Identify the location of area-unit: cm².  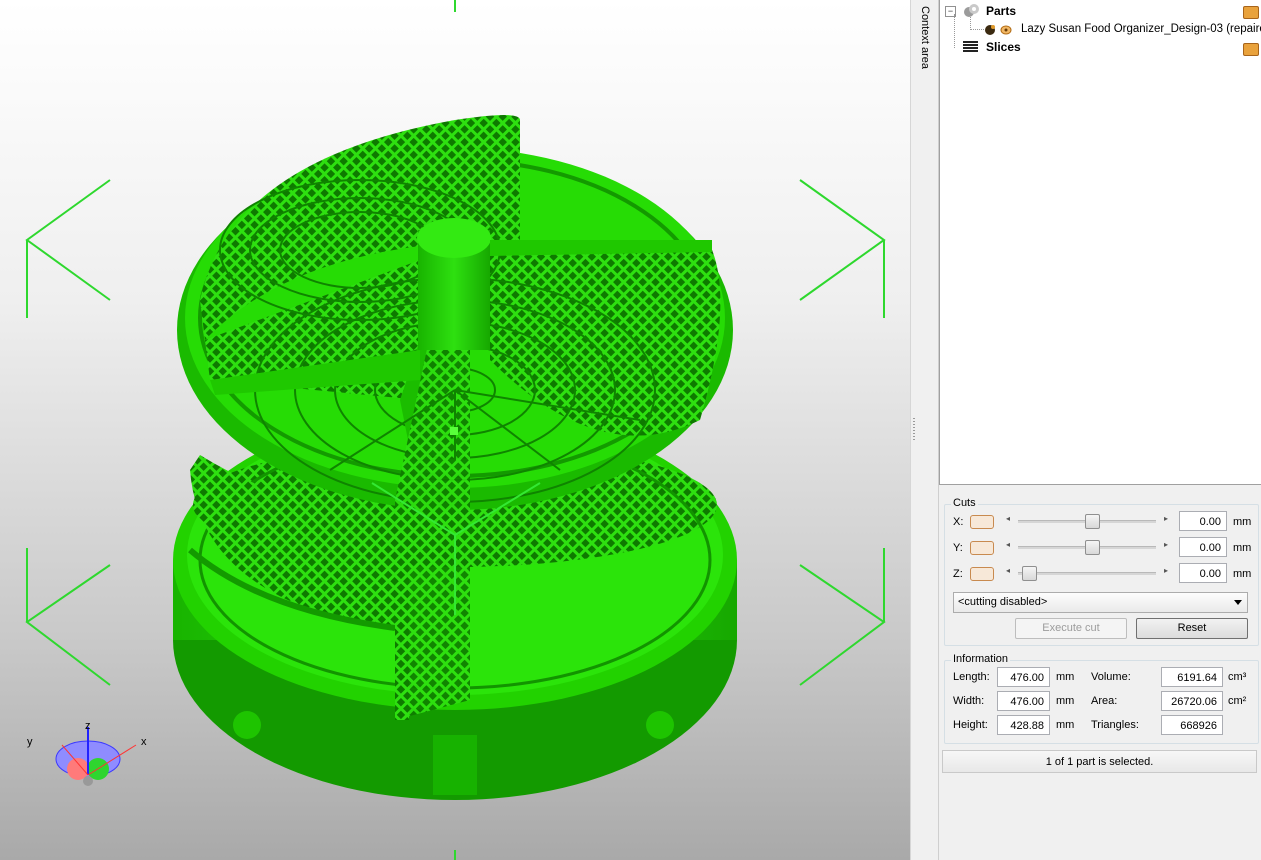
(1237, 701).